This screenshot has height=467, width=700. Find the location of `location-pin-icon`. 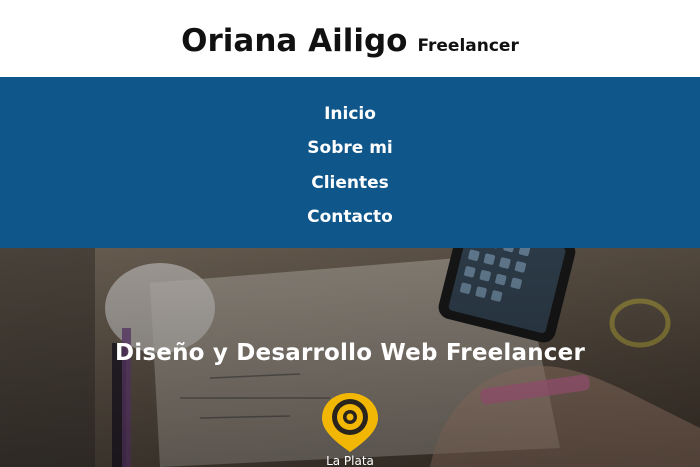

location-pin-icon is located at coordinates (350, 422).